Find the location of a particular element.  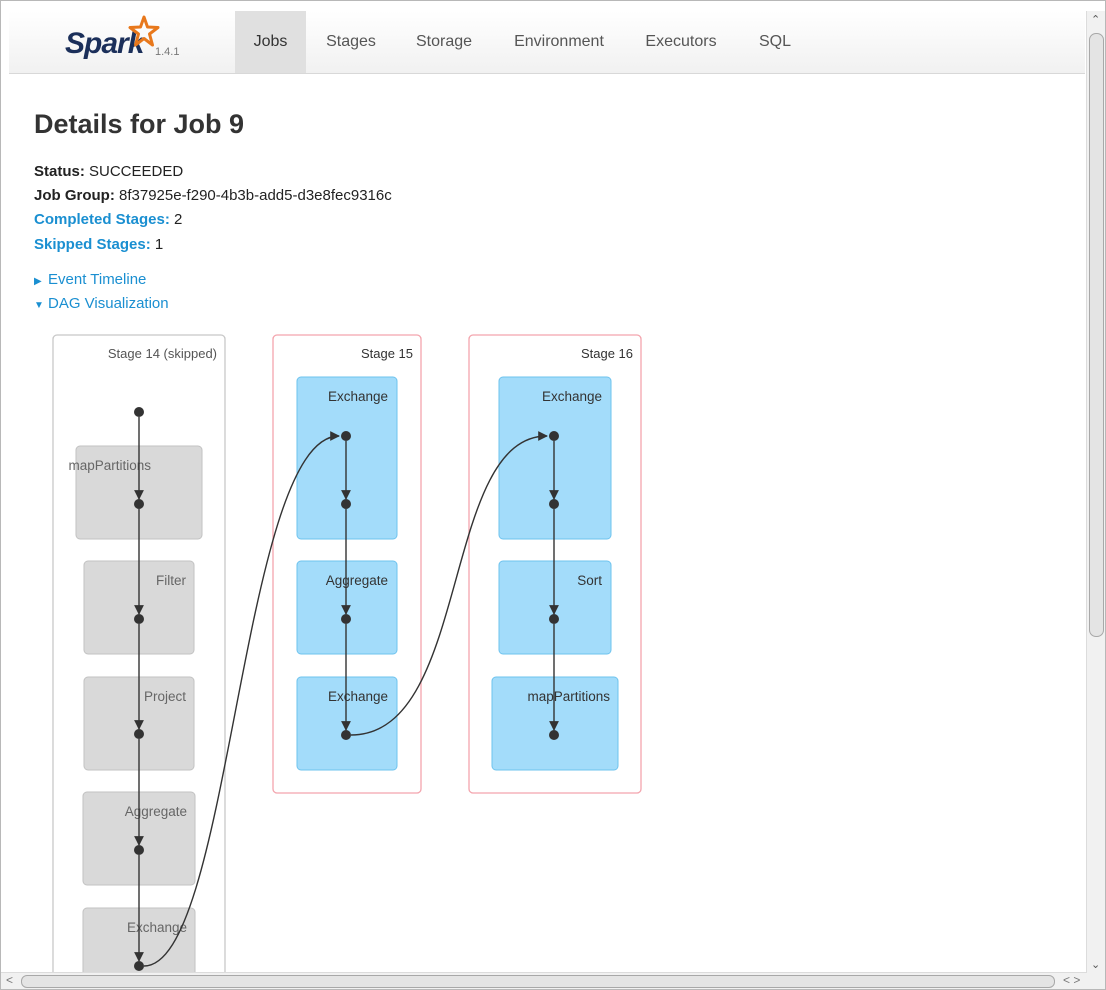

scroll-left-icon: < is located at coordinates (9, 980).